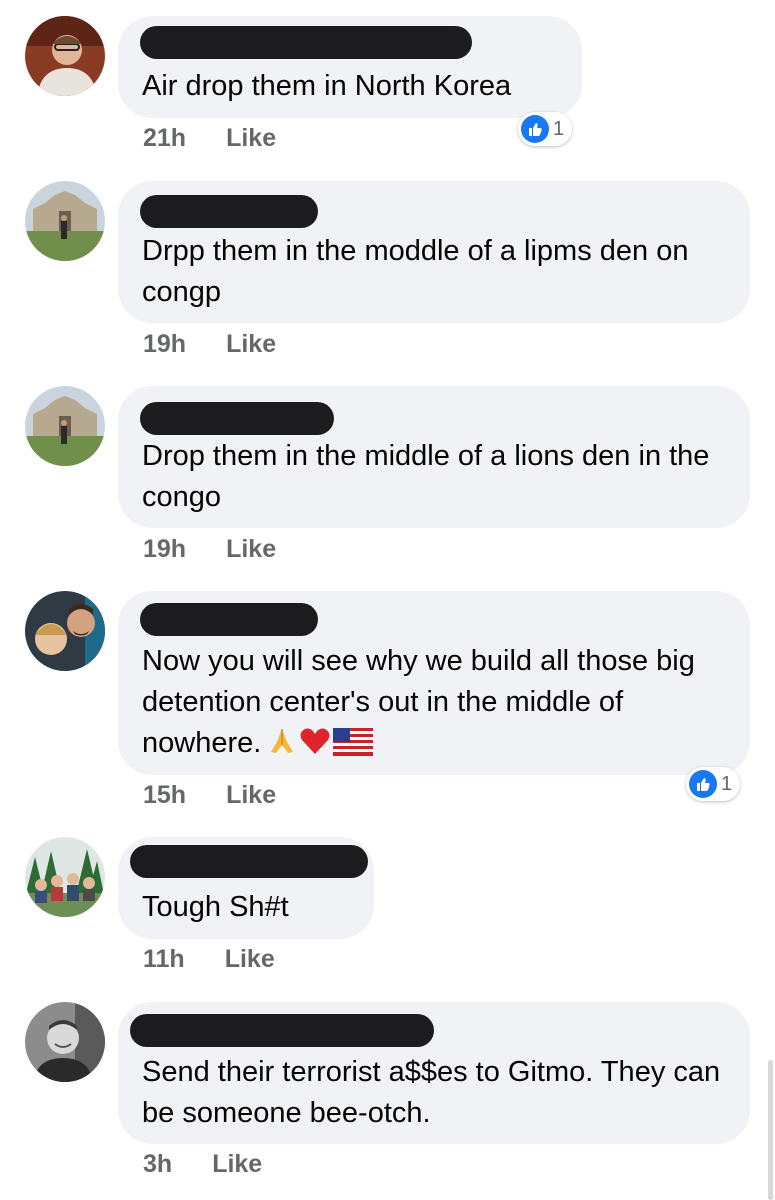 This screenshot has height=1200, width=775. I want to click on comment-meta: 15h Like, so click(209, 795).